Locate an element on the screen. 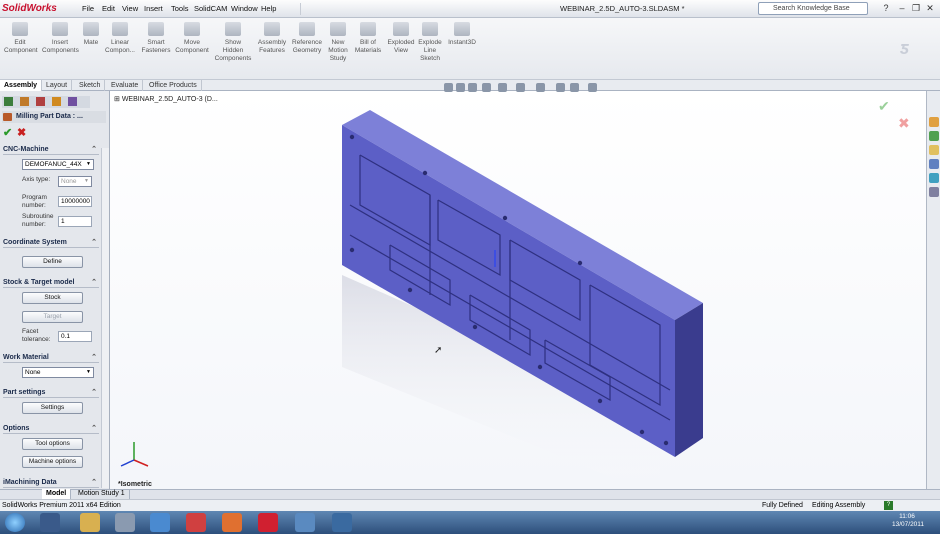 This screenshot has width=940, height=534. media-player-icon is located at coordinates (50, 522).